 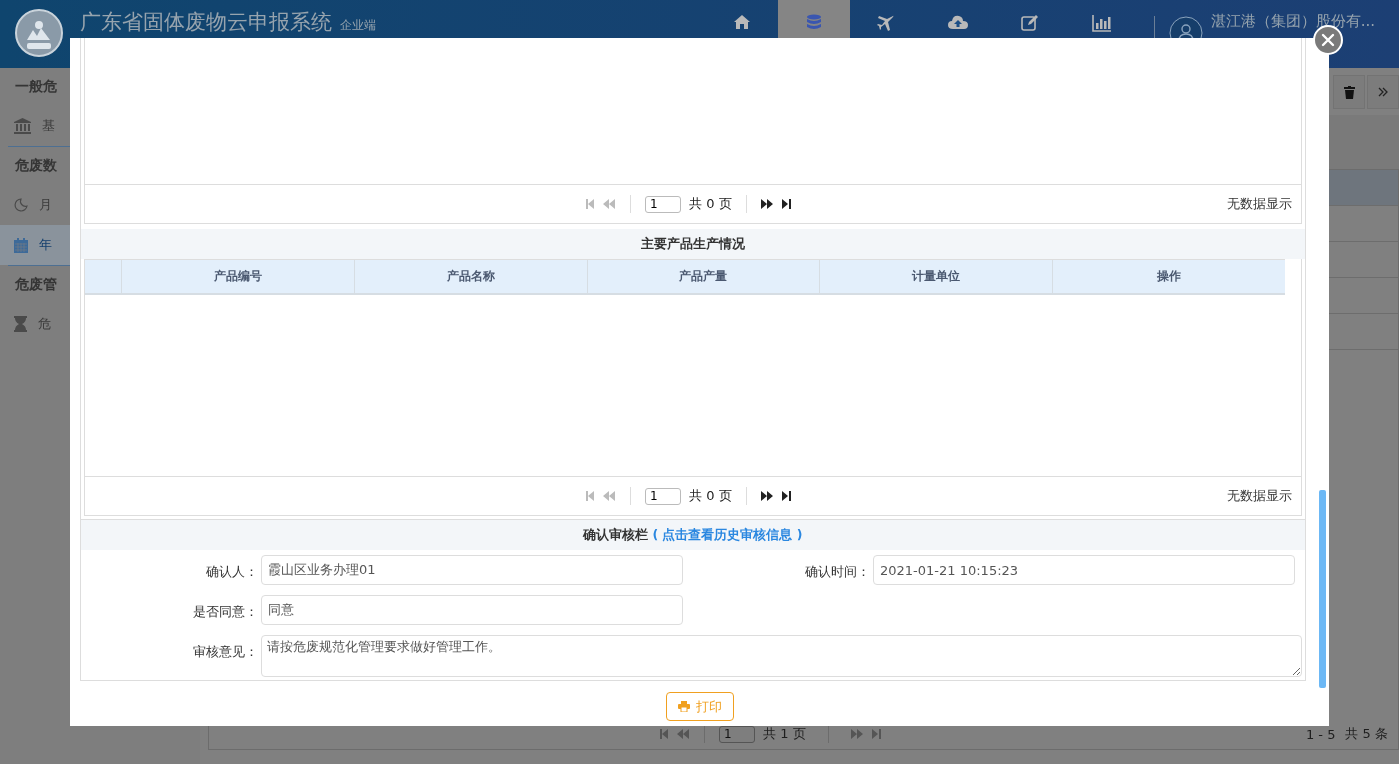 I want to click on column-header: 产品编号, so click(x=237, y=276).